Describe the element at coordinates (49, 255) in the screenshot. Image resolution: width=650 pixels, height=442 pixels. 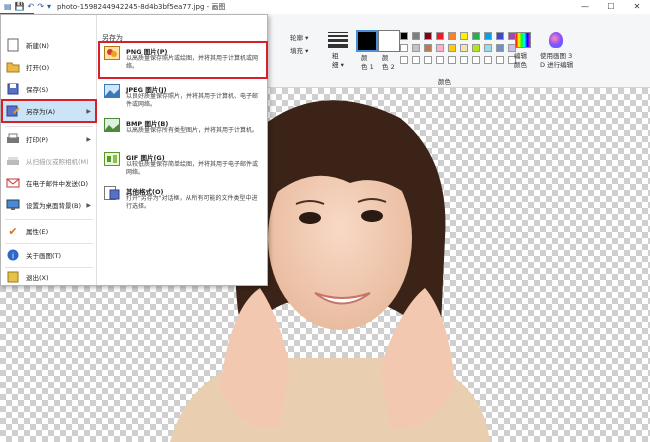
I see `menu-about: i 关于画图(T)` at that location.